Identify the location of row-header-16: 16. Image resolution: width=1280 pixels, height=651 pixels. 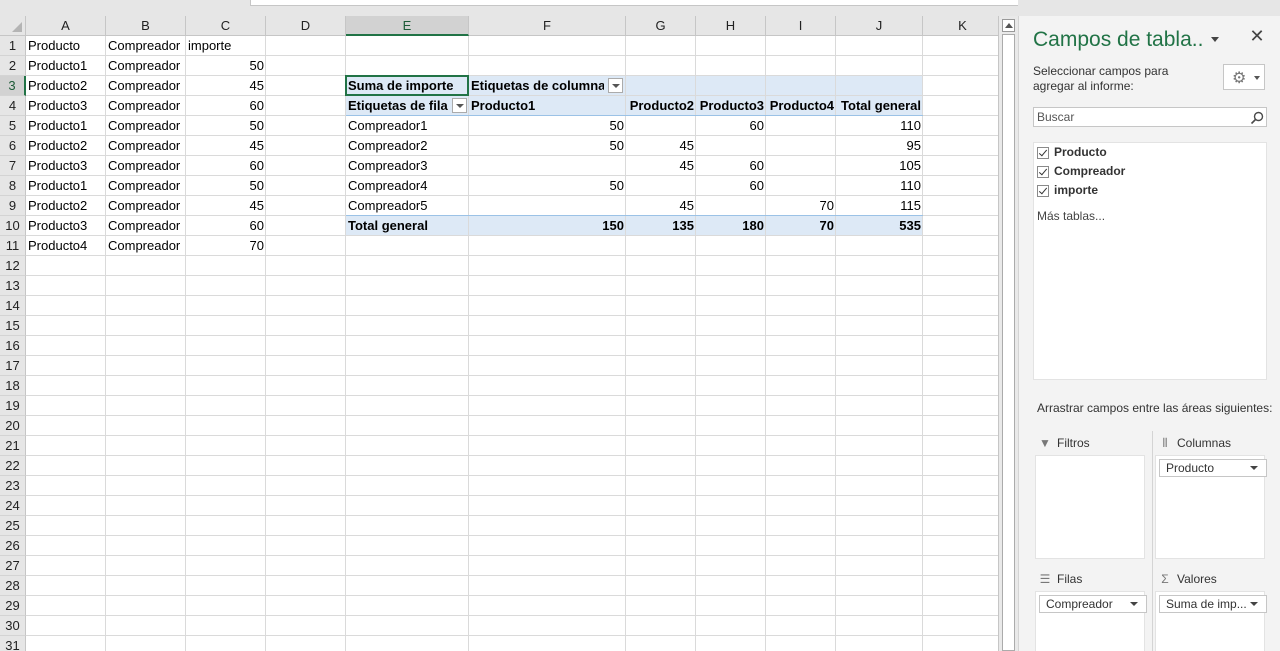
(13, 346).